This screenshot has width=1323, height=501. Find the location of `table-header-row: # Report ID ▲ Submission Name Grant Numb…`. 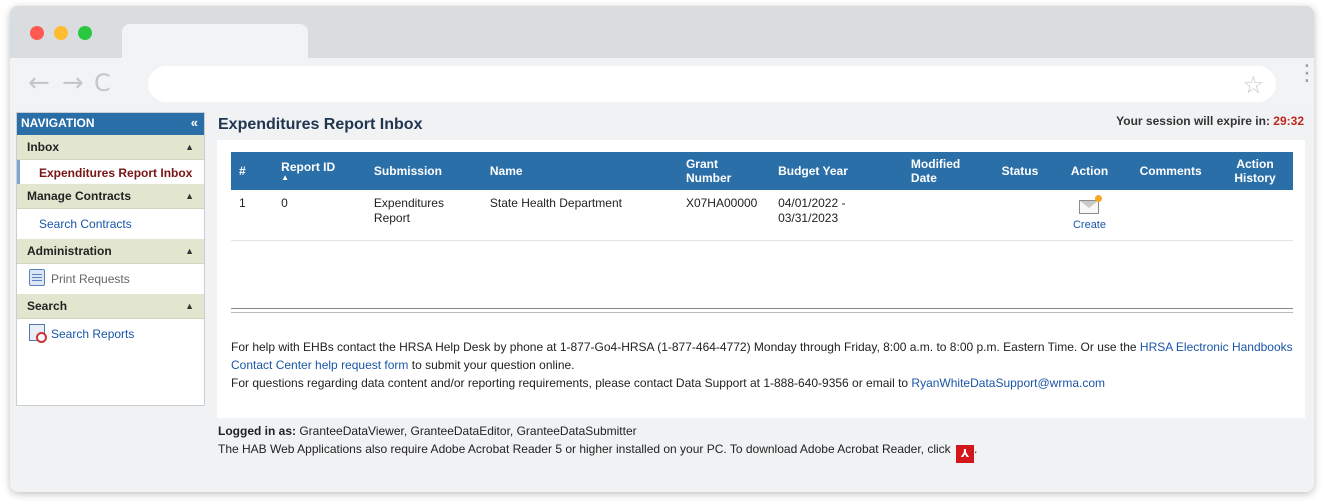

table-header-row: # Report ID ▲ Submission Name Grant Numb… is located at coordinates (762, 171).